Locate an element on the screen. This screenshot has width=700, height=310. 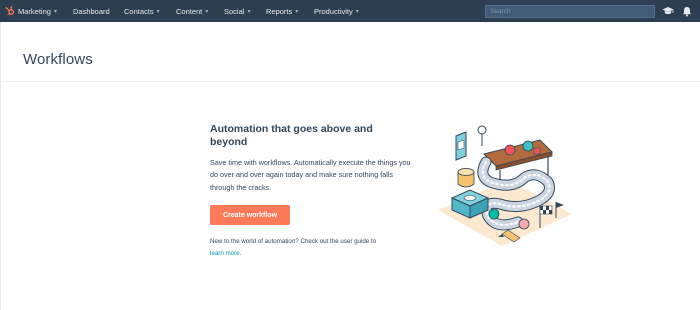
automation-machine-illustration is located at coordinates (505, 185).